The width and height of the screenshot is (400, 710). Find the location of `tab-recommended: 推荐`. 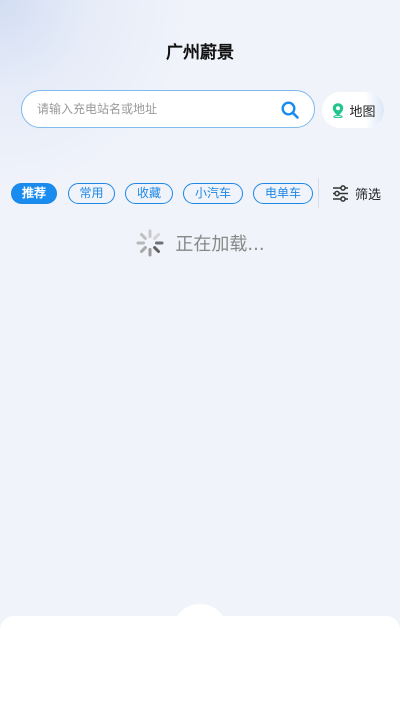

tab-recommended: 推荐 is located at coordinates (34, 193).